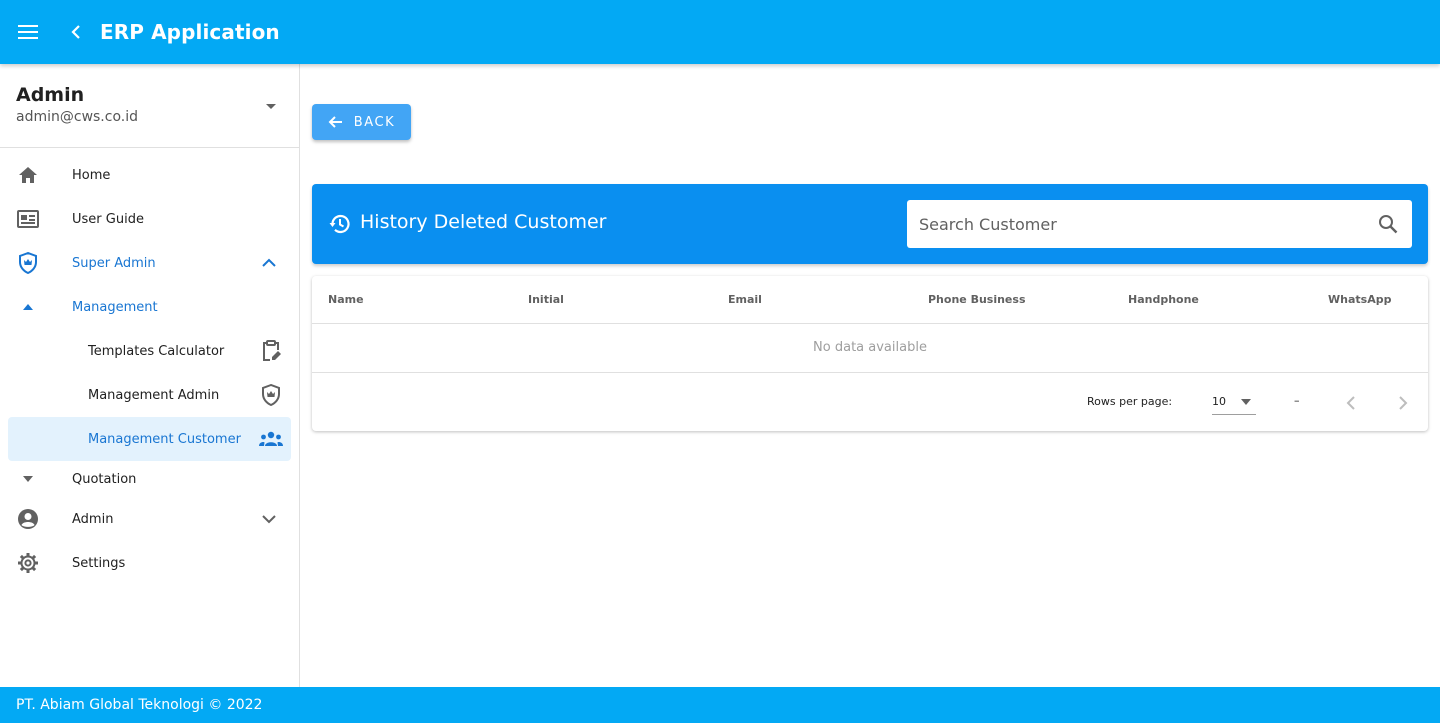  What do you see at coordinates (28, 219) in the screenshot?
I see `newspaper-icon` at bounding box center [28, 219].